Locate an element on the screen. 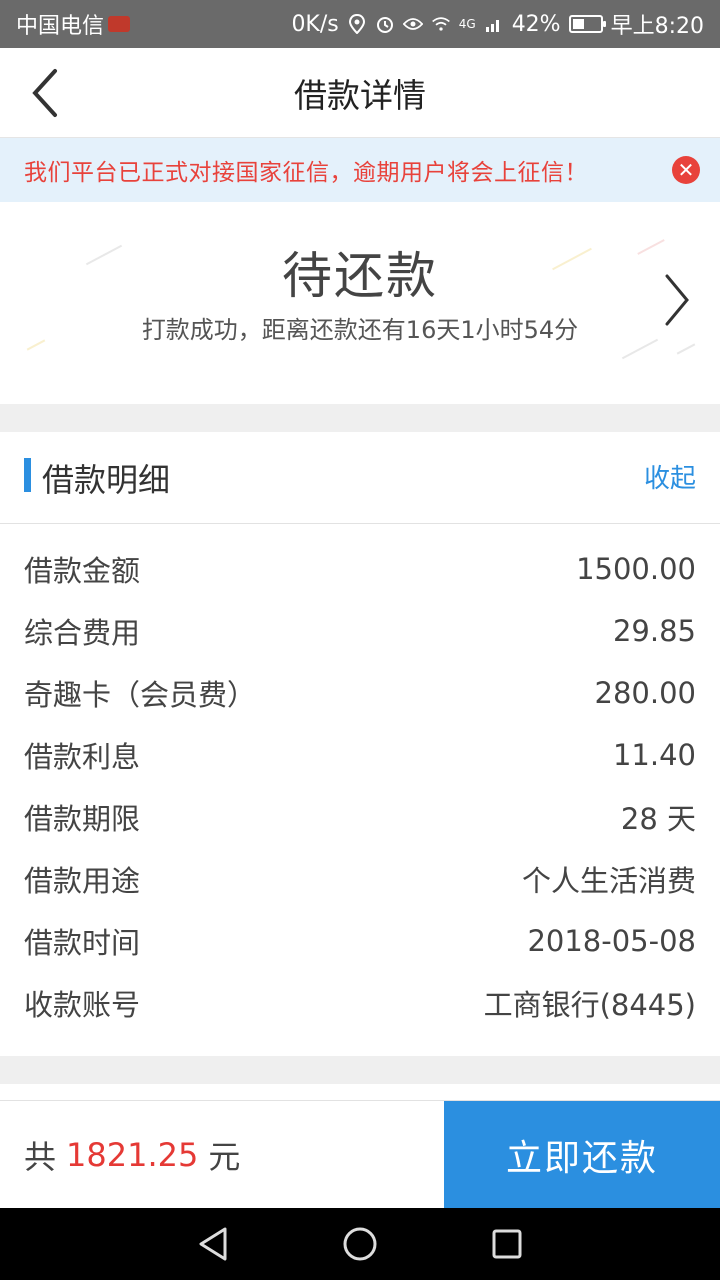 The width and height of the screenshot is (720, 1280). triangle-back-icon is located at coordinates (213, 1244).